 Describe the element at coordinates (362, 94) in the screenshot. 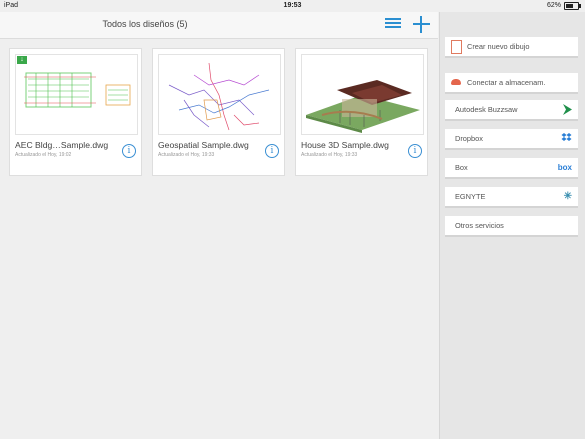

I see `house-3d-thumbnail` at that location.